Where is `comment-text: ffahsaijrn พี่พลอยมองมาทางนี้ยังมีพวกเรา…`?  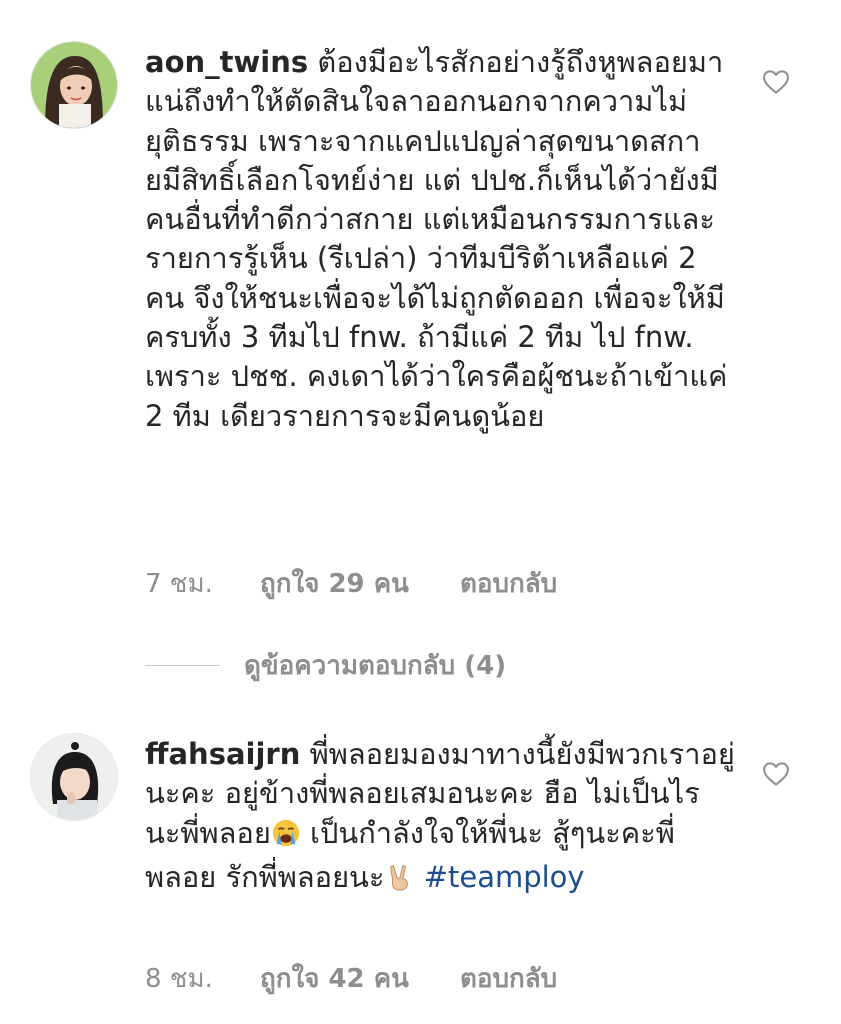
comment-text: ffahsaijrn พี่พลอยมองมาทางนี้ยังมีพวกเรา… is located at coordinates (440, 818).